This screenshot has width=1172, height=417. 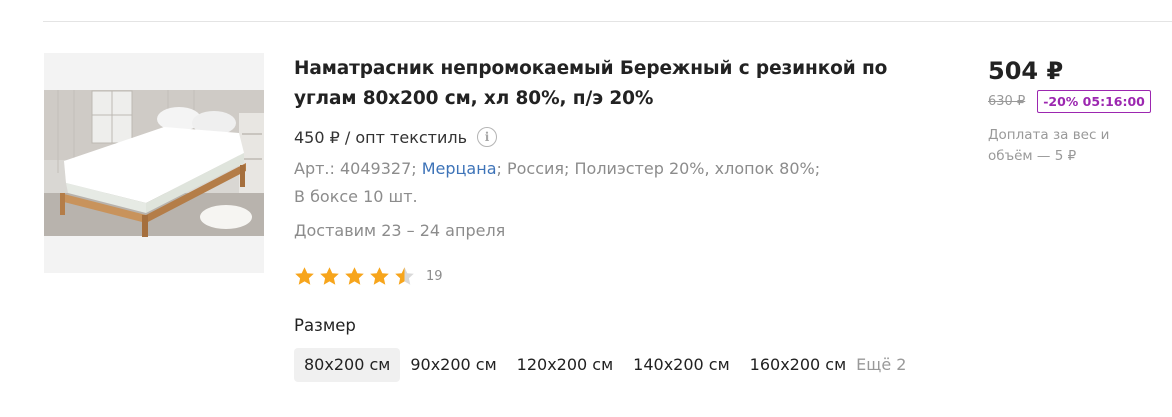 I want to click on size-option: 80х200 см, so click(x=347, y=365).